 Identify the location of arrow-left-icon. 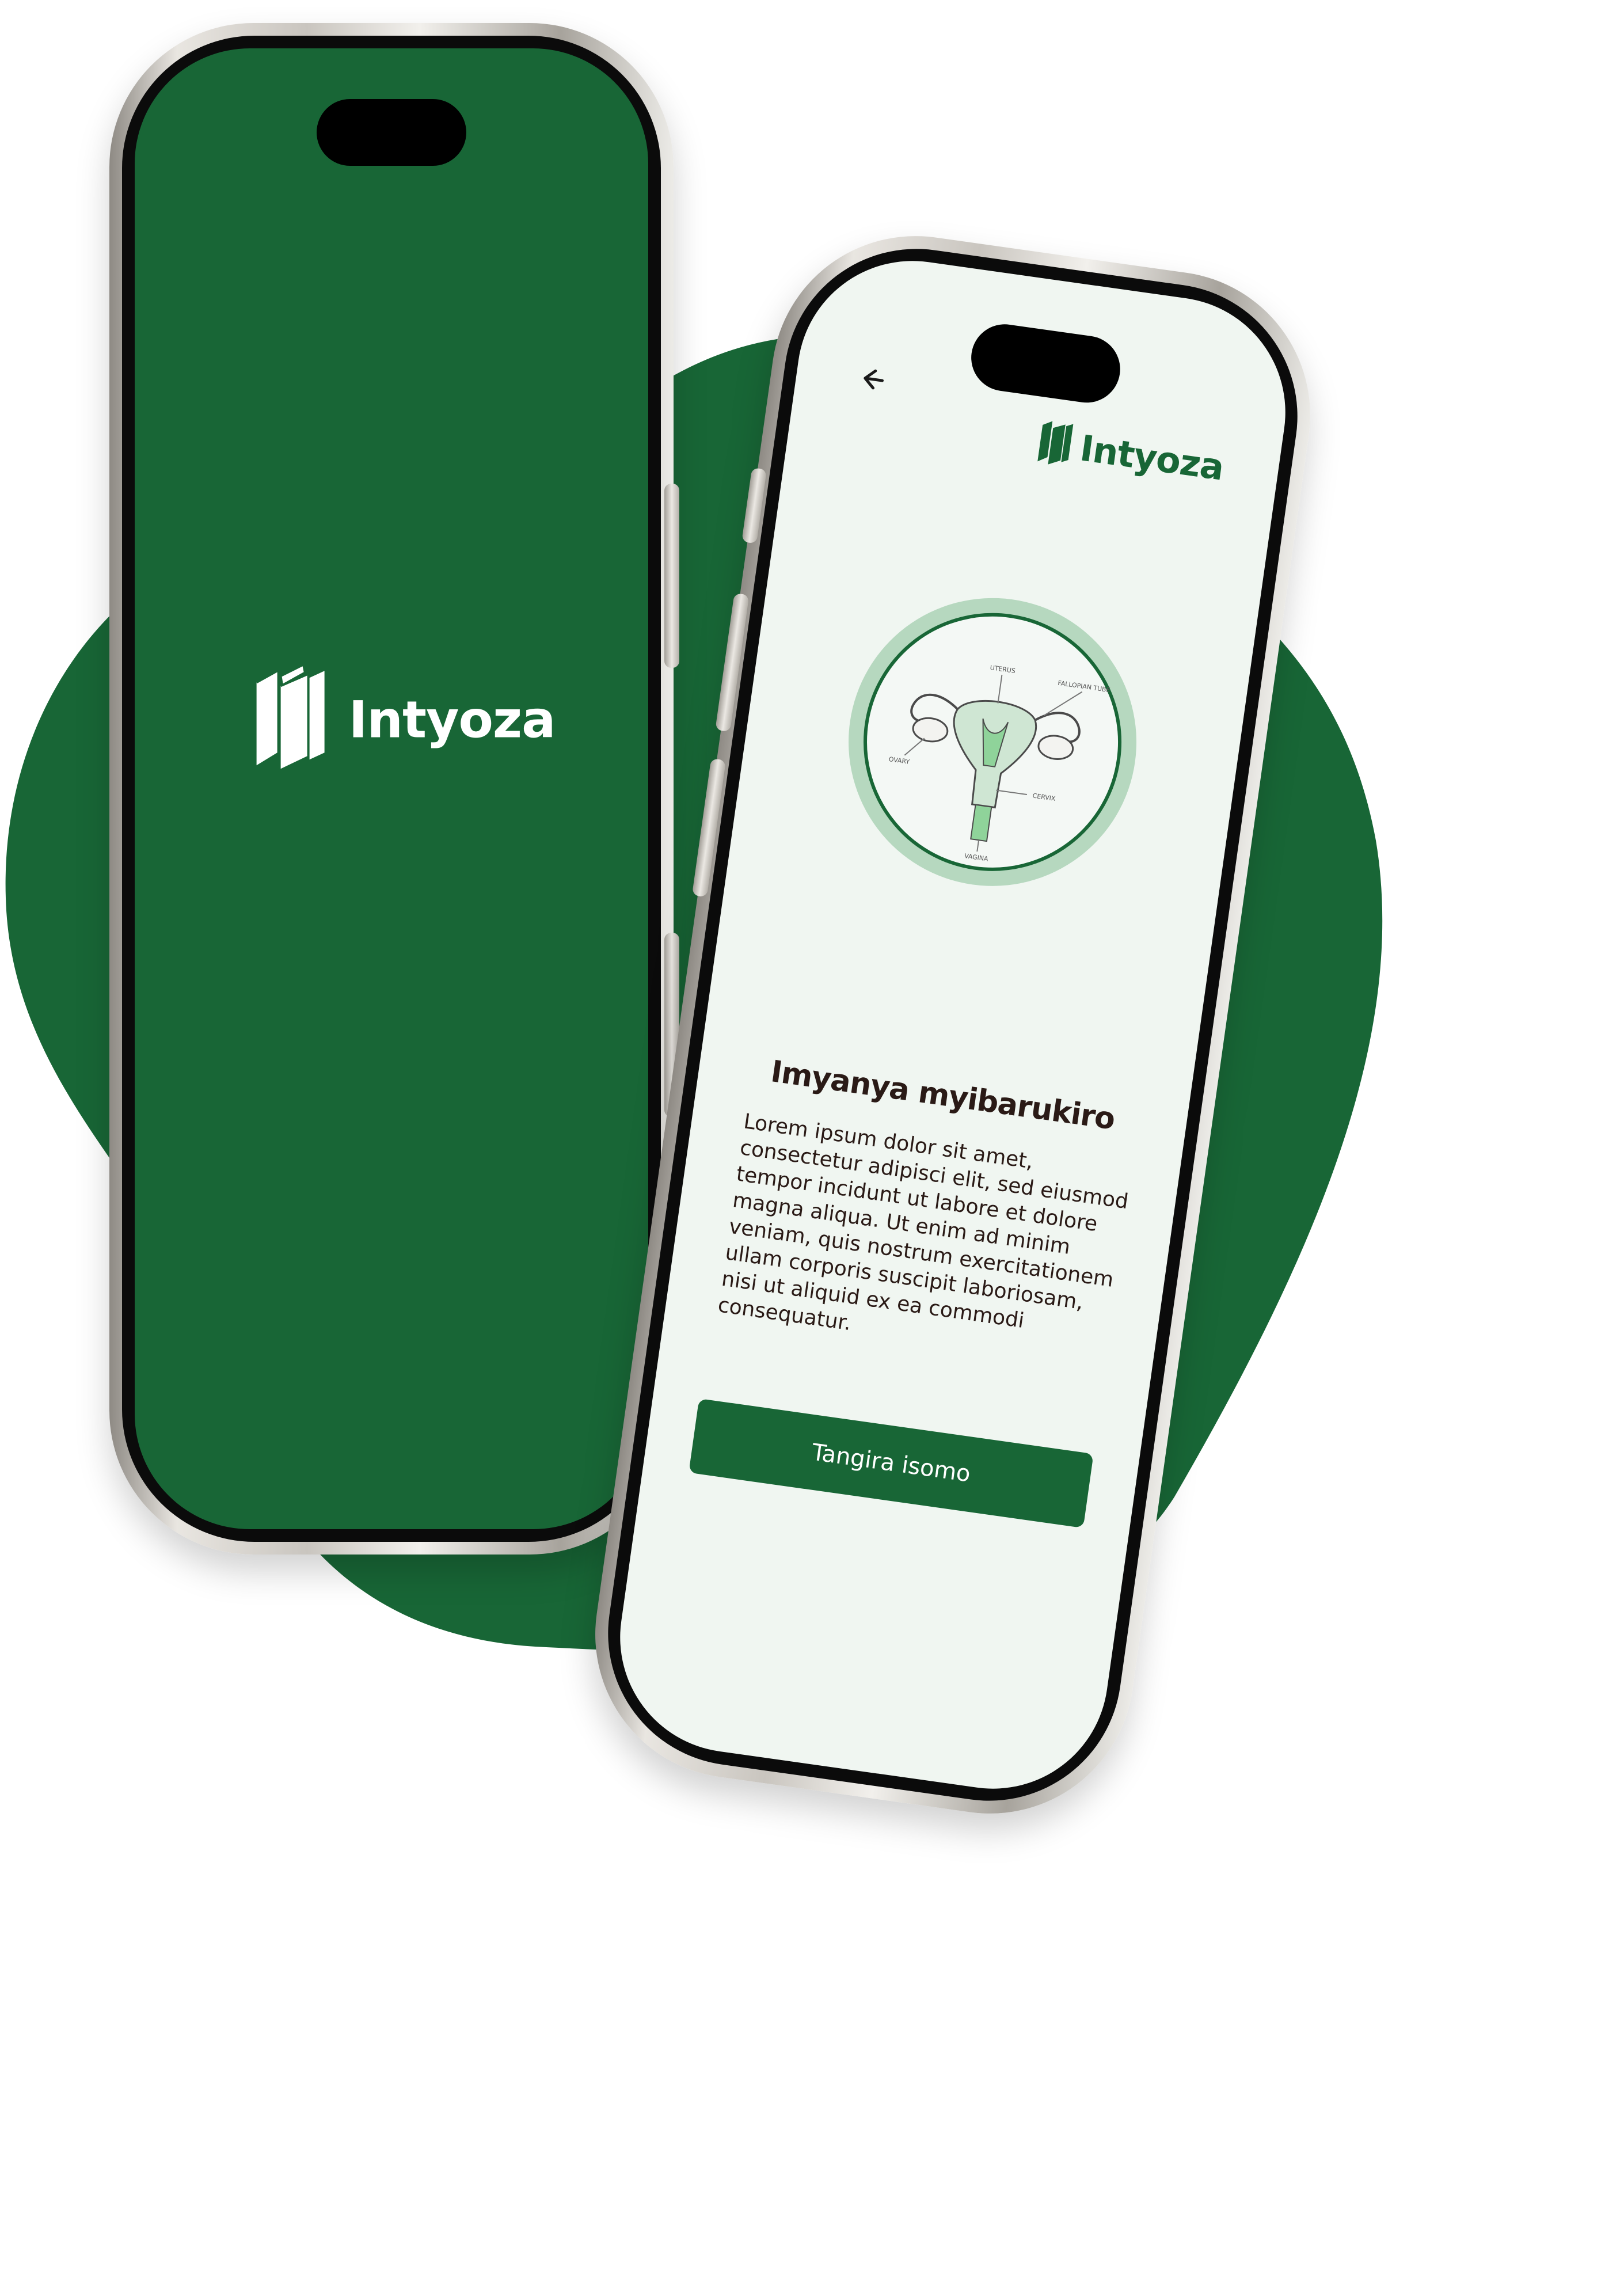
(874, 379).